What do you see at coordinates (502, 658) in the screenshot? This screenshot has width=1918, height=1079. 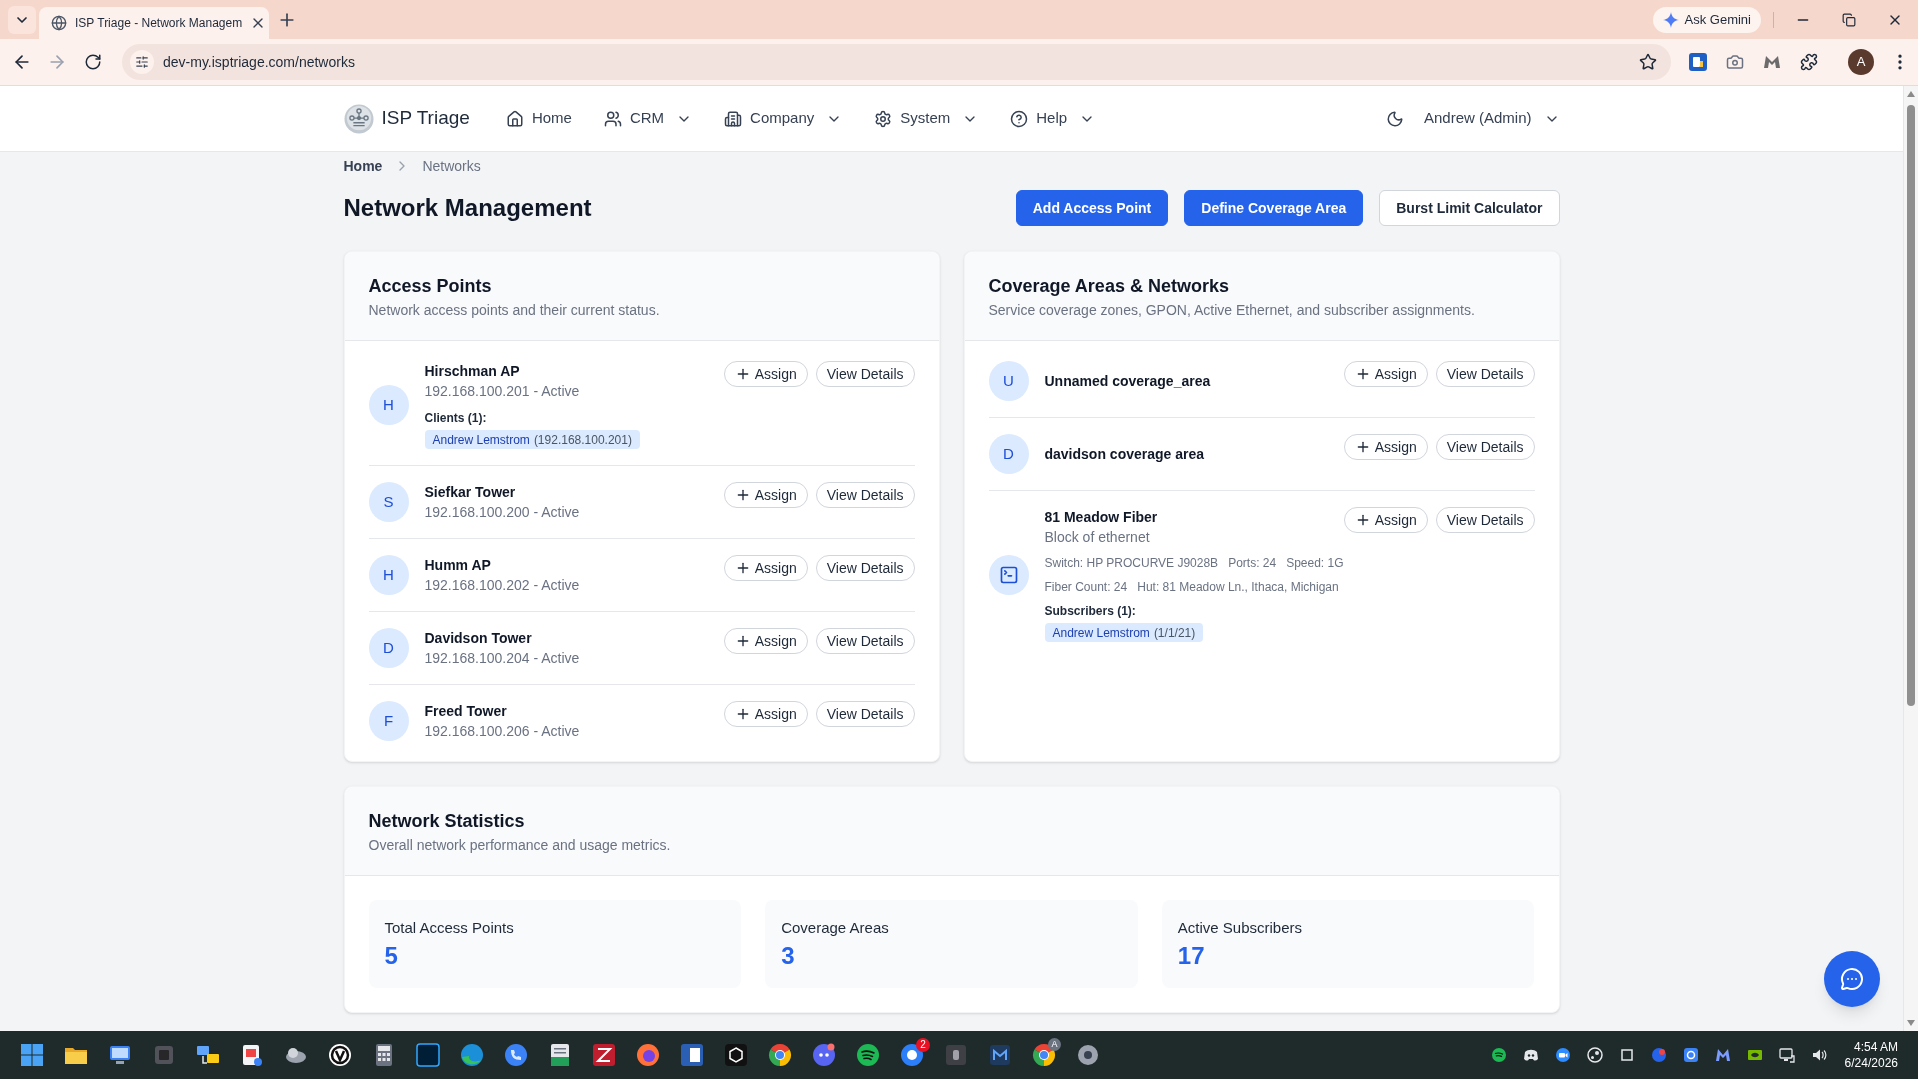 I see `access-point-status: 192.168.100.204 - Active` at bounding box center [502, 658].